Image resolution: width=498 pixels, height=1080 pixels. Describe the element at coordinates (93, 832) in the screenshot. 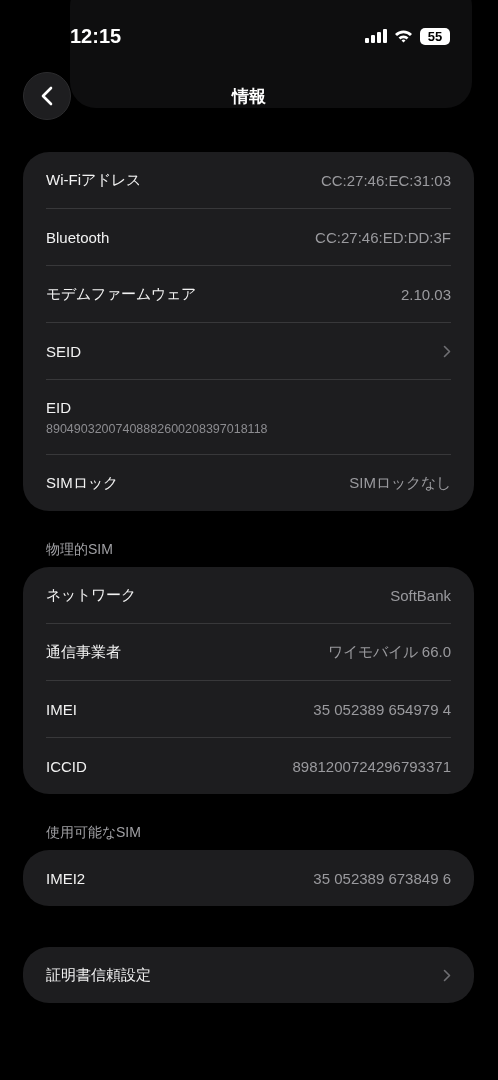

I see `section-header: 使用可能なSIM` at that location.